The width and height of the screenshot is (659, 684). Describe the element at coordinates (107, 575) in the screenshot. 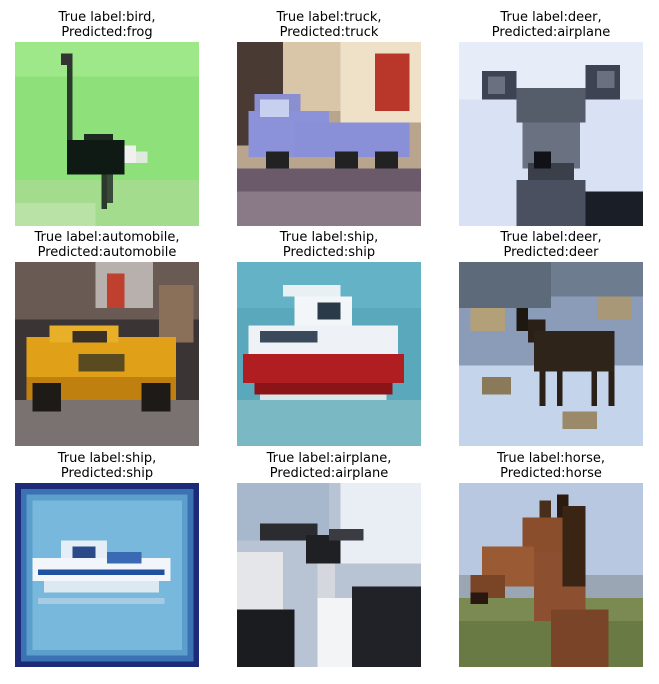

I see `image-speedboat` at that location.